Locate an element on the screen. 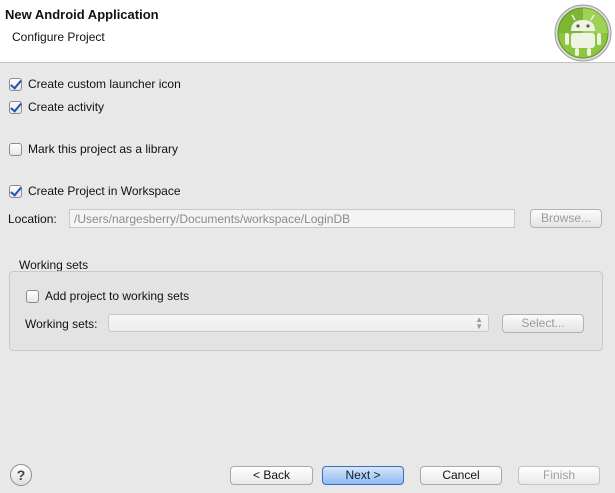  library-option: Mark this project as a library is located at coordinates (93, 149).